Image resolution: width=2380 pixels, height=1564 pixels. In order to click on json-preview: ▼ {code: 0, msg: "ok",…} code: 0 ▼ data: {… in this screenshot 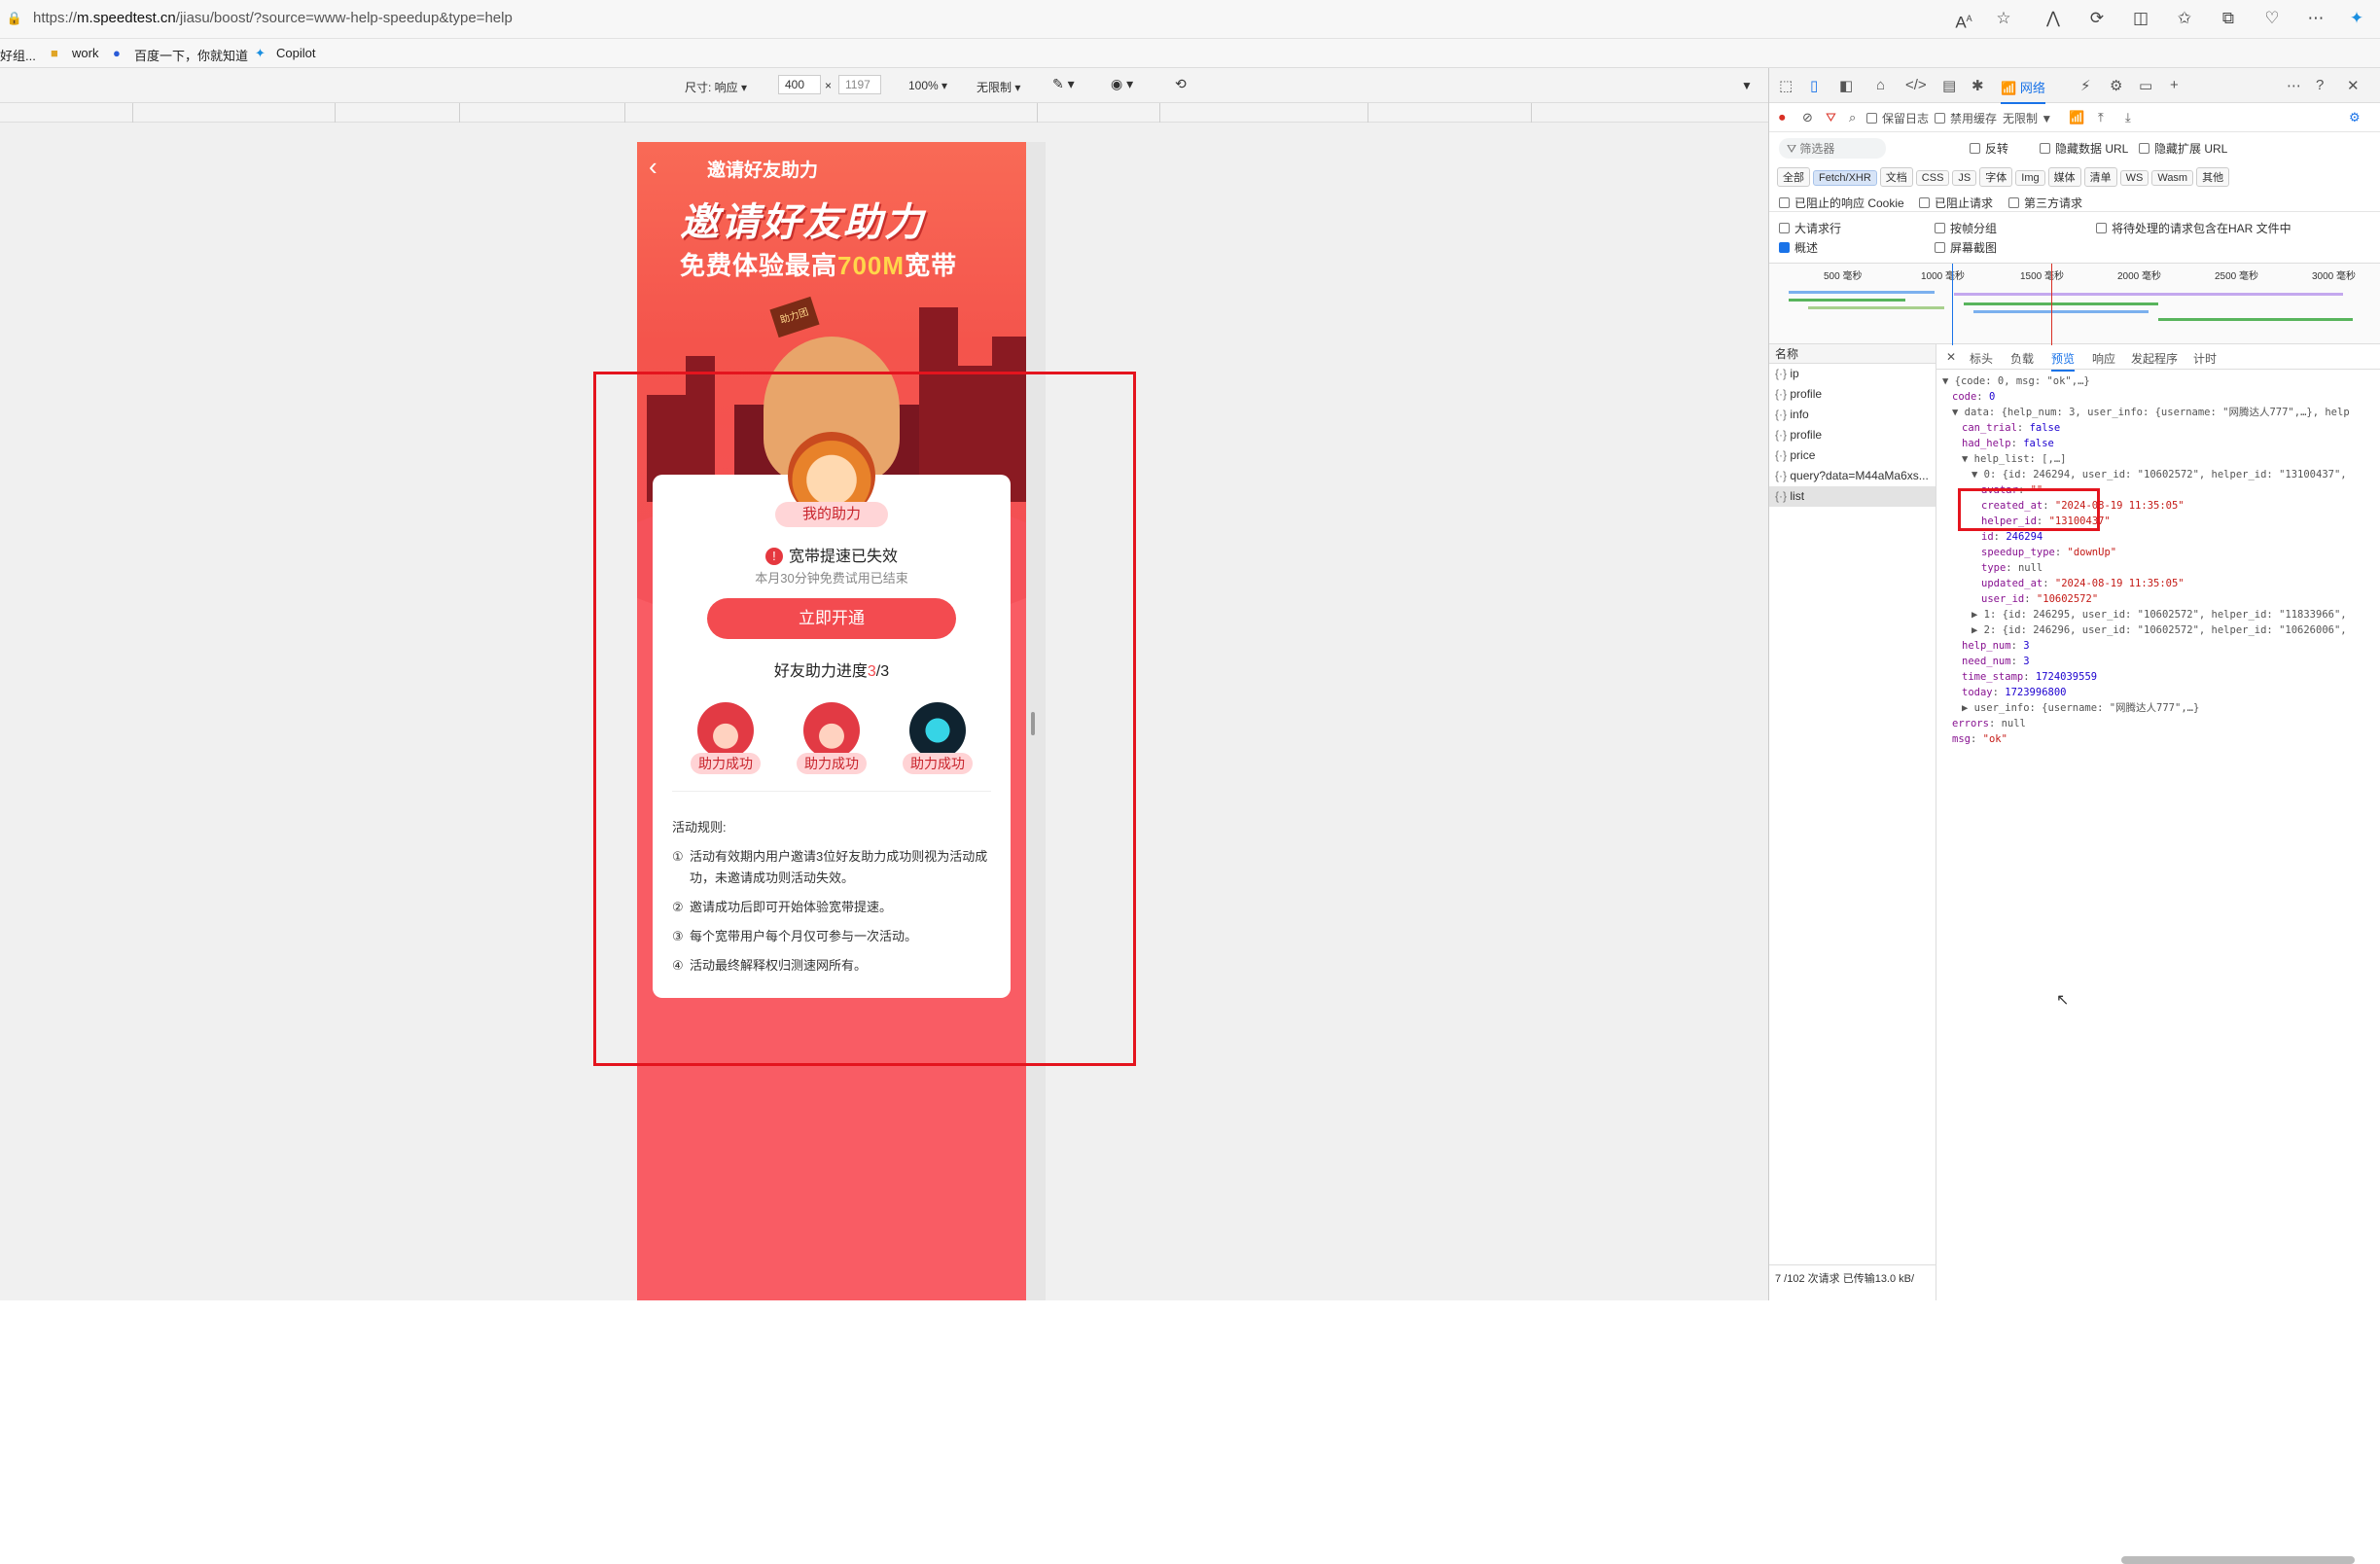, I will do `click(2146, 560)`.